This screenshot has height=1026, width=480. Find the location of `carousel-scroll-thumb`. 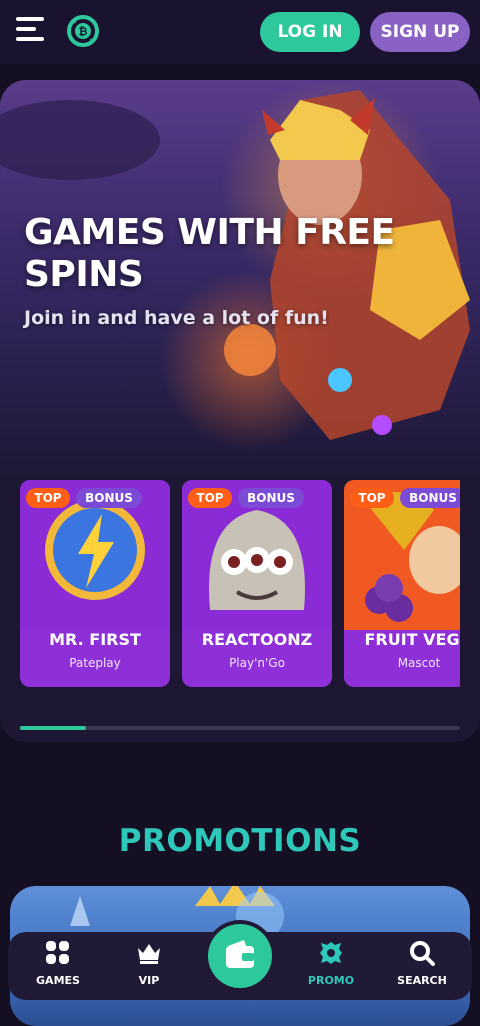

carousel-scroll-thumb is located at coordinates (53, 728).